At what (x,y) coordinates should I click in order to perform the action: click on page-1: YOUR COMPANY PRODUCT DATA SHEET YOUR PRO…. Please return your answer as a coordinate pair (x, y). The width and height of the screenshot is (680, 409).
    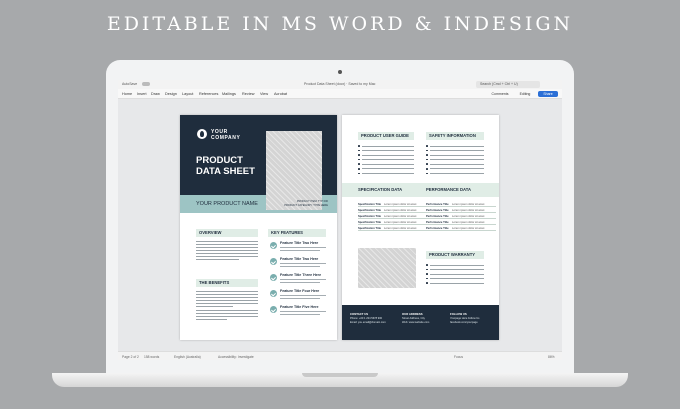
    Looking at the image, I should click on (258, 227).